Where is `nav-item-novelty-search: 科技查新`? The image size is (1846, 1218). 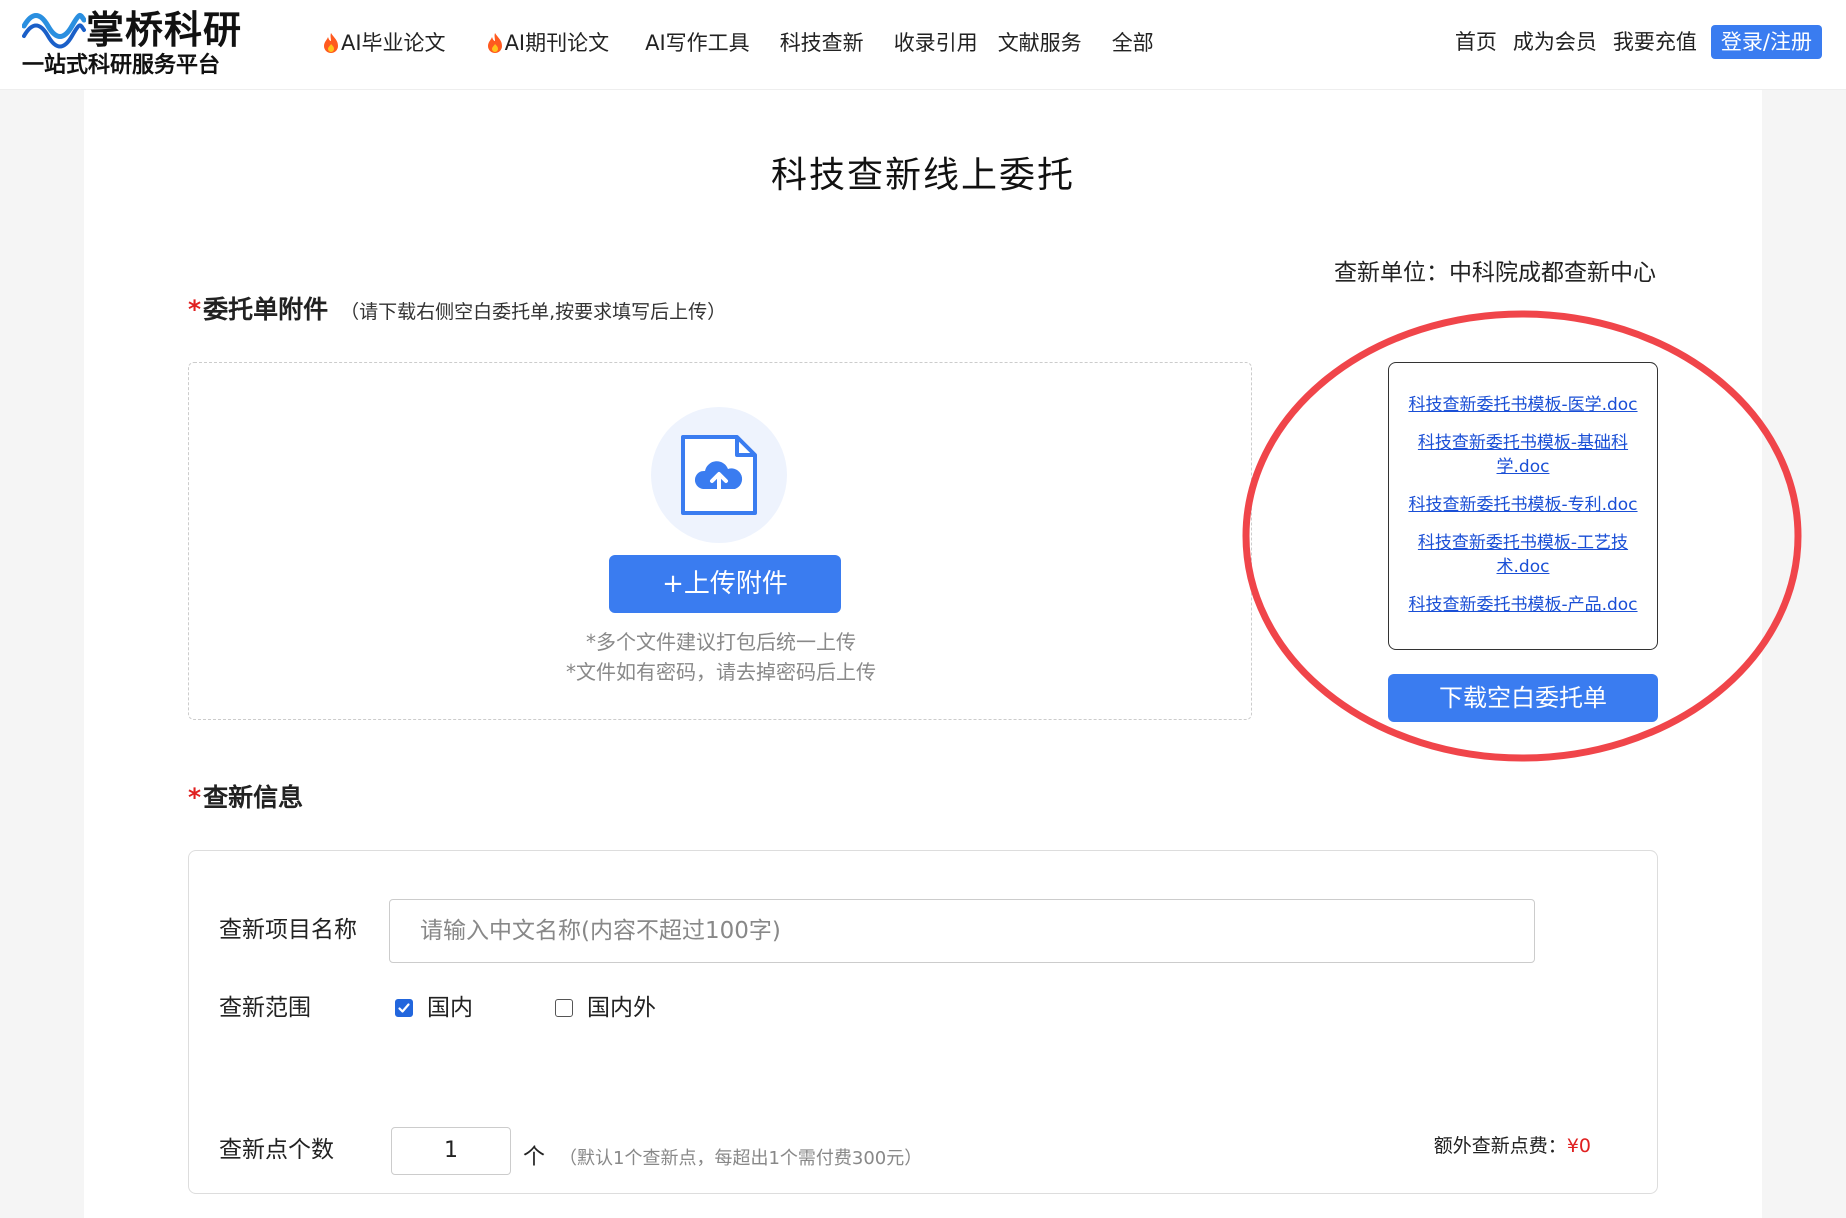
nav-item-novelty-search: 科技查新 is located at coordinates (822, 43).